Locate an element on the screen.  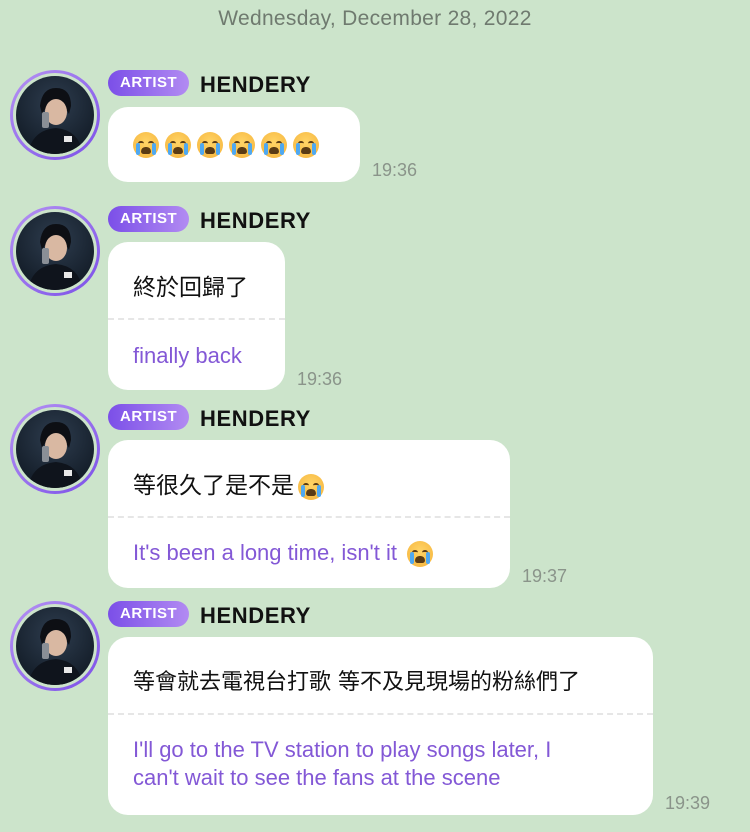
message-bubble: 等很久了是不是 It's been a long time, isn't it is located at coordinates (309, 514).